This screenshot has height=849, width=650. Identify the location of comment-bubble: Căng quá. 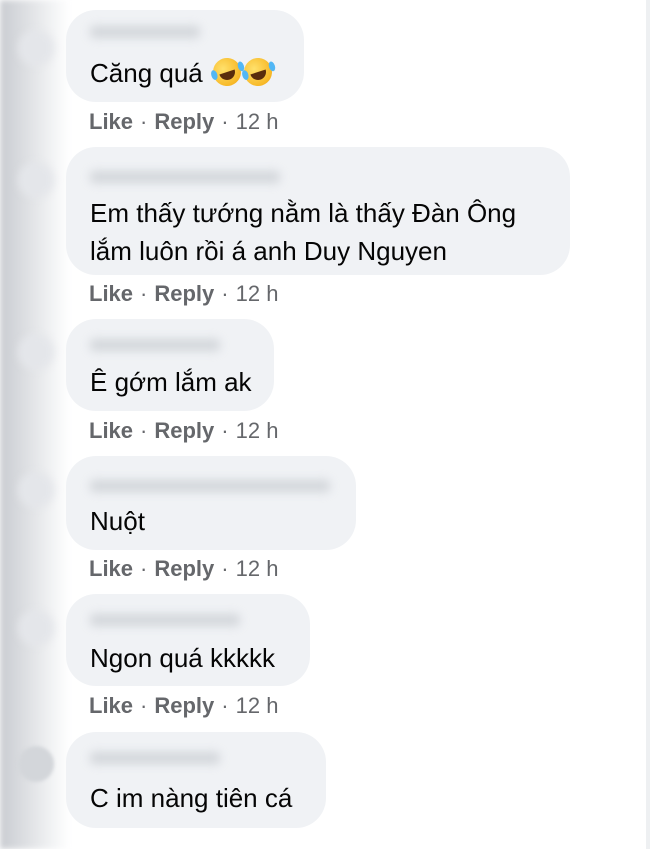
(185, 56).